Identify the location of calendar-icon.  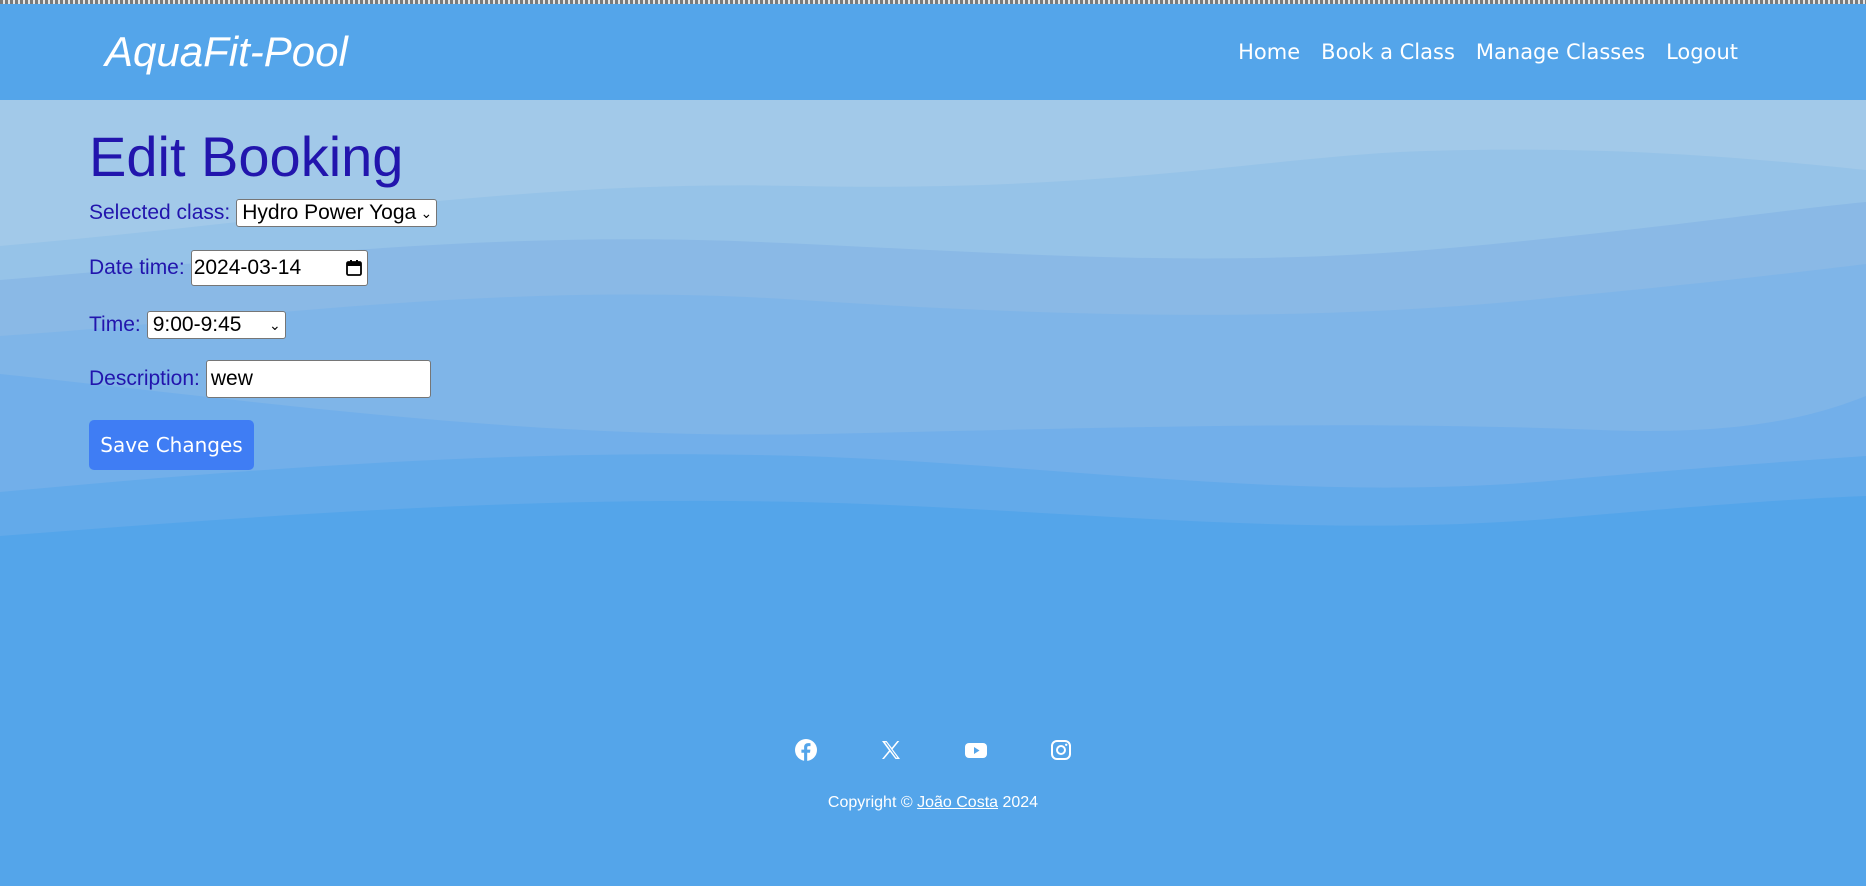
(354, 268).